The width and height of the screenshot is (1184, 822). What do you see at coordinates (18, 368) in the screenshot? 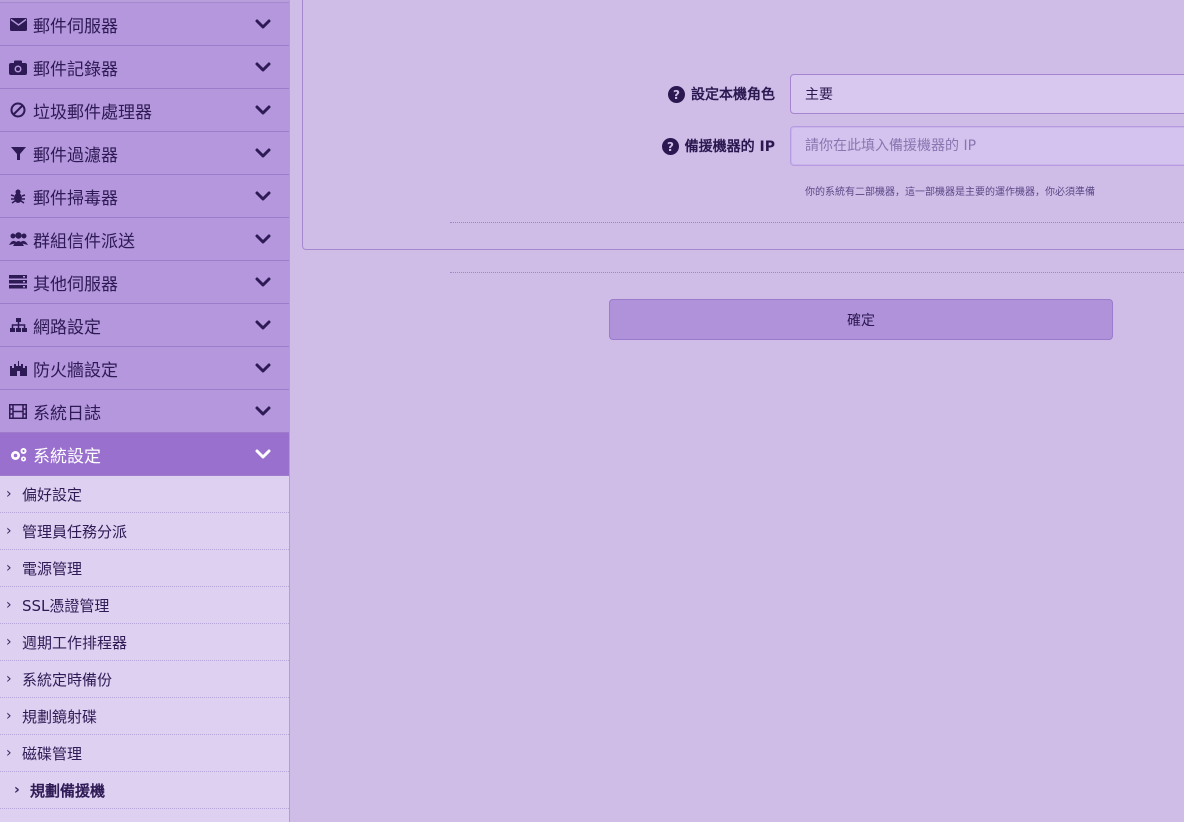
I see `fortress-icon` at bounding box center [18, 368].